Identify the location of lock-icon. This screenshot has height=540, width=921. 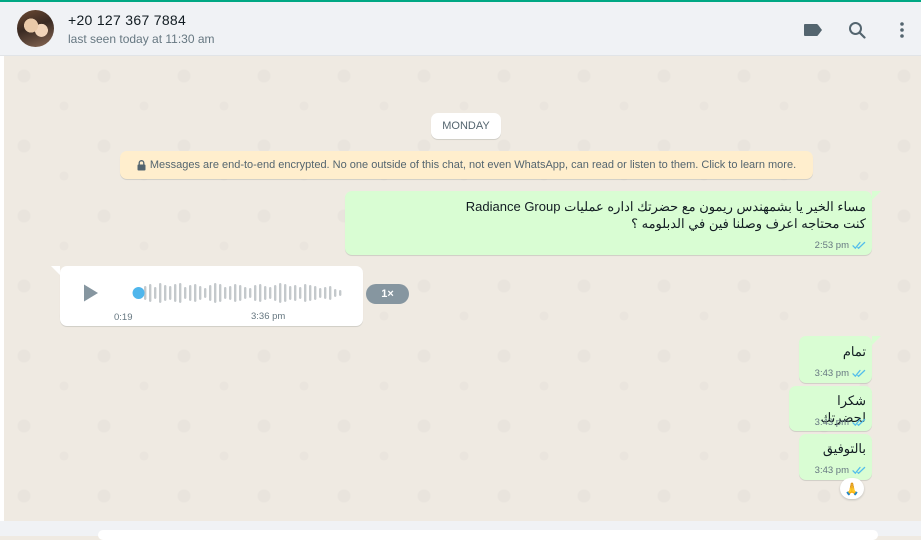
(141, 164).